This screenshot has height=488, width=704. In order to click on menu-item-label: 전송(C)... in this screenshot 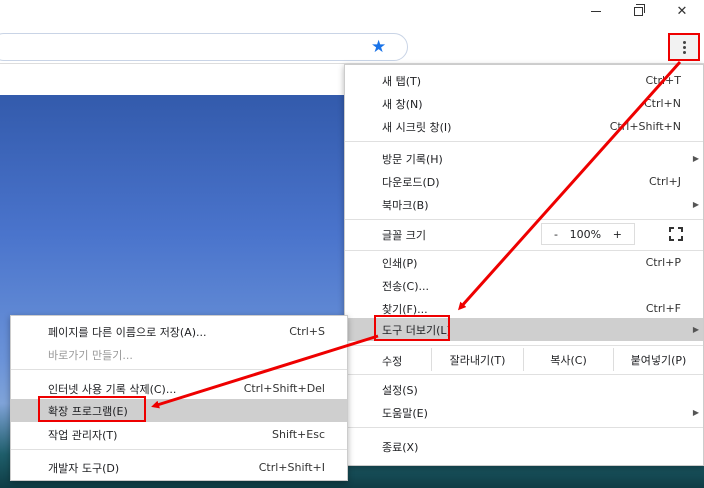, I will do `click(405, 286)`.